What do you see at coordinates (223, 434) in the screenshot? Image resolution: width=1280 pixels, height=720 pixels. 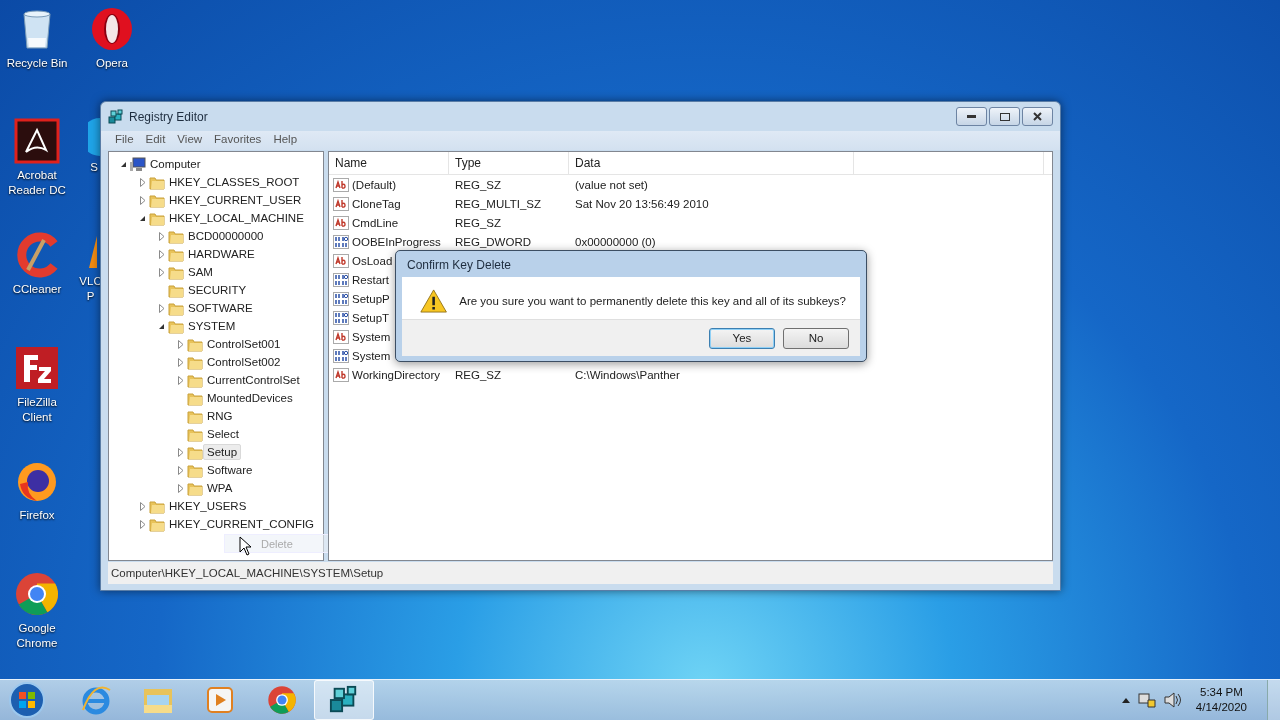 I see `tree-item: Select` at bounding box center [223, 434].